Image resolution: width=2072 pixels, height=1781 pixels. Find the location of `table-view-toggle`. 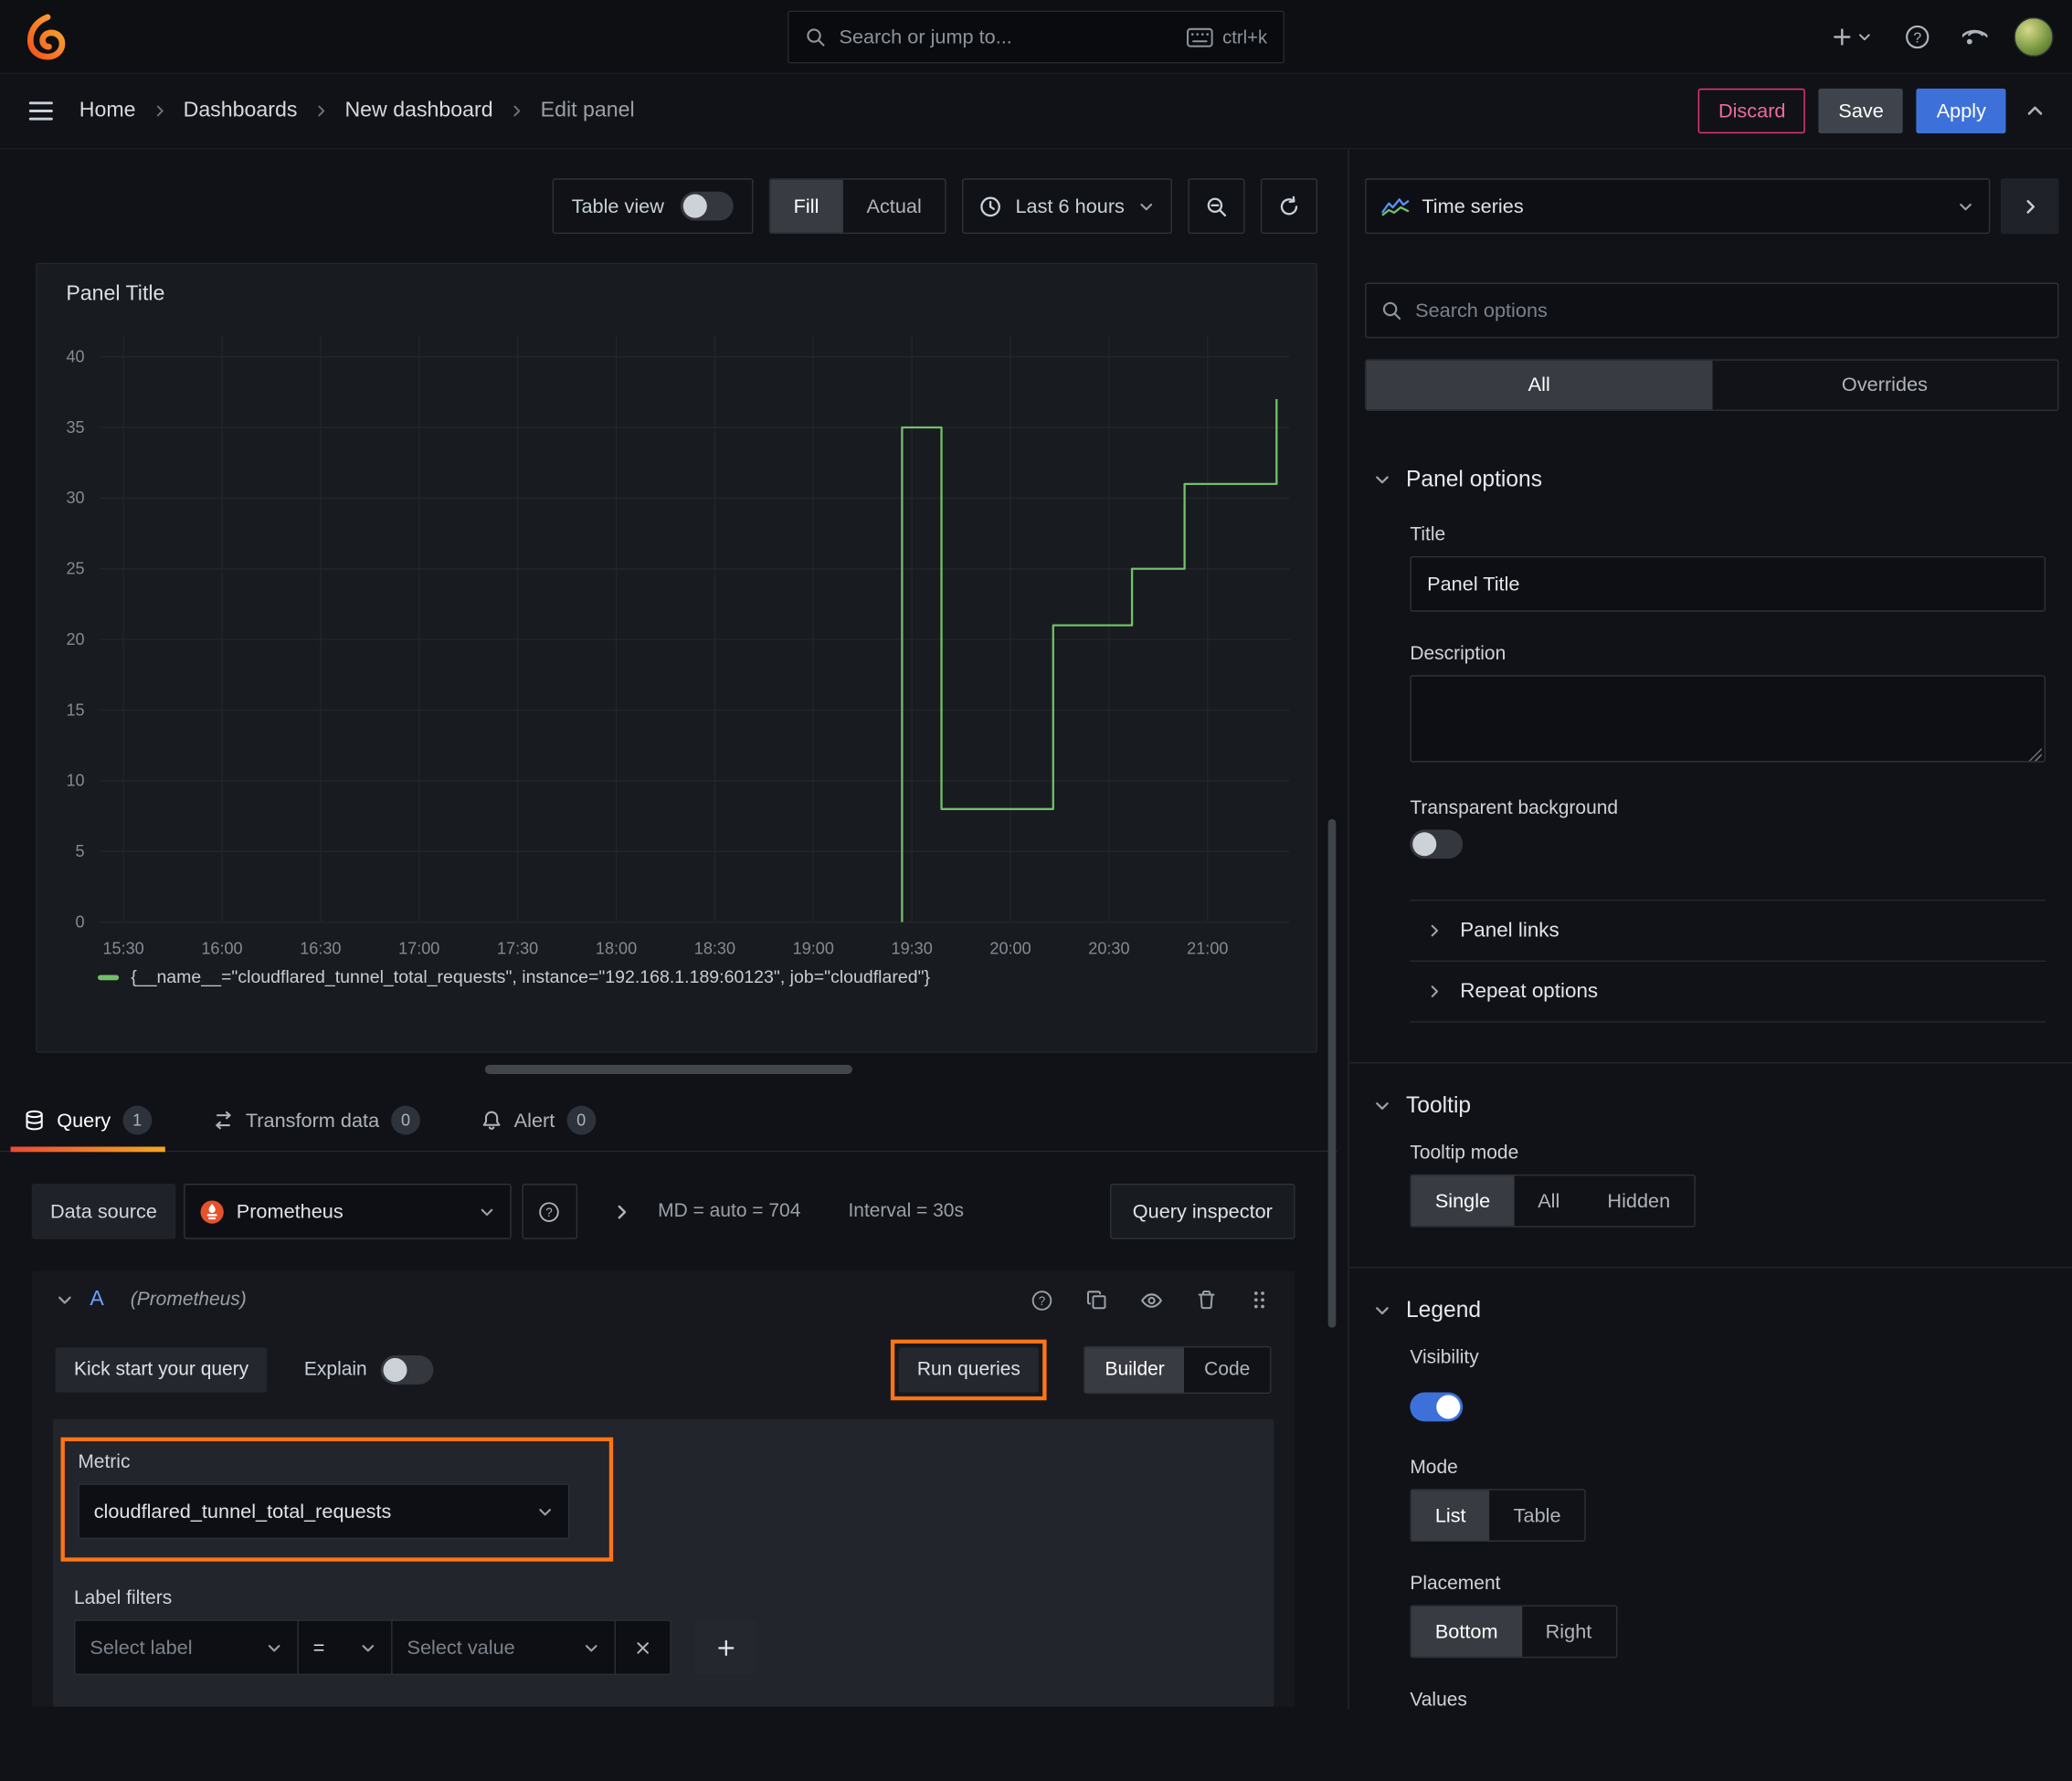

table-view-toggle is located at coordinates (707, 206).